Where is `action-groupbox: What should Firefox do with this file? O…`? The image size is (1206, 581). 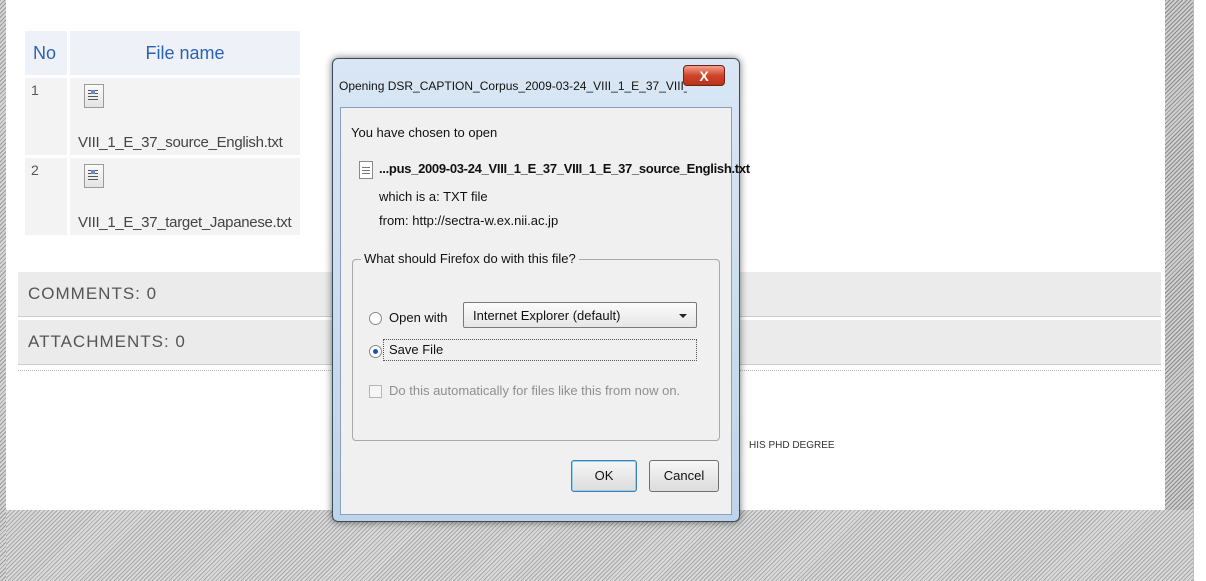
action-groupbox: What should Firefox do with this file? O… is located at coordinates (536, 346).